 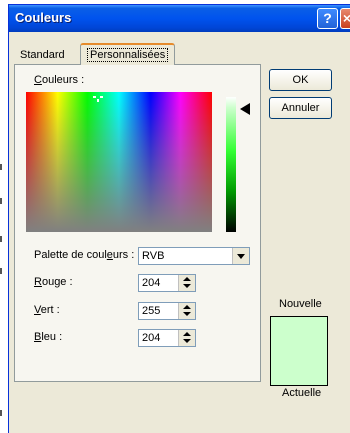 What do you see at coordinates (300, 304) in the screenshot?
I see `new-color-label: Nouvelle` at bounding box center [300, 304].